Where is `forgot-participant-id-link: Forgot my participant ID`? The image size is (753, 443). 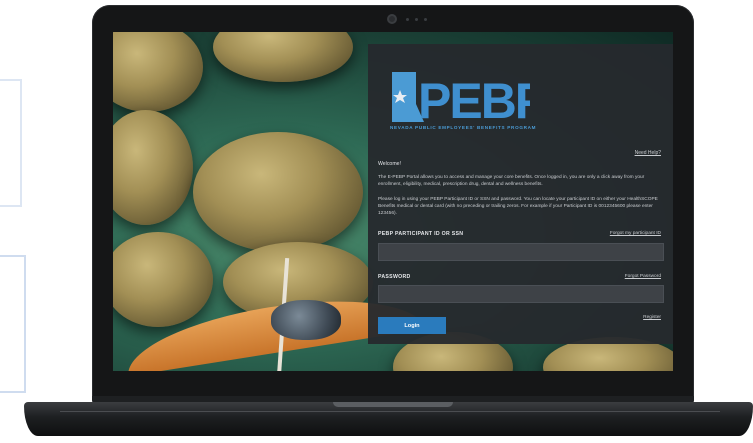
forgot-participant-id-link: Forgot my participant ID is located at coordinates (635, 233).